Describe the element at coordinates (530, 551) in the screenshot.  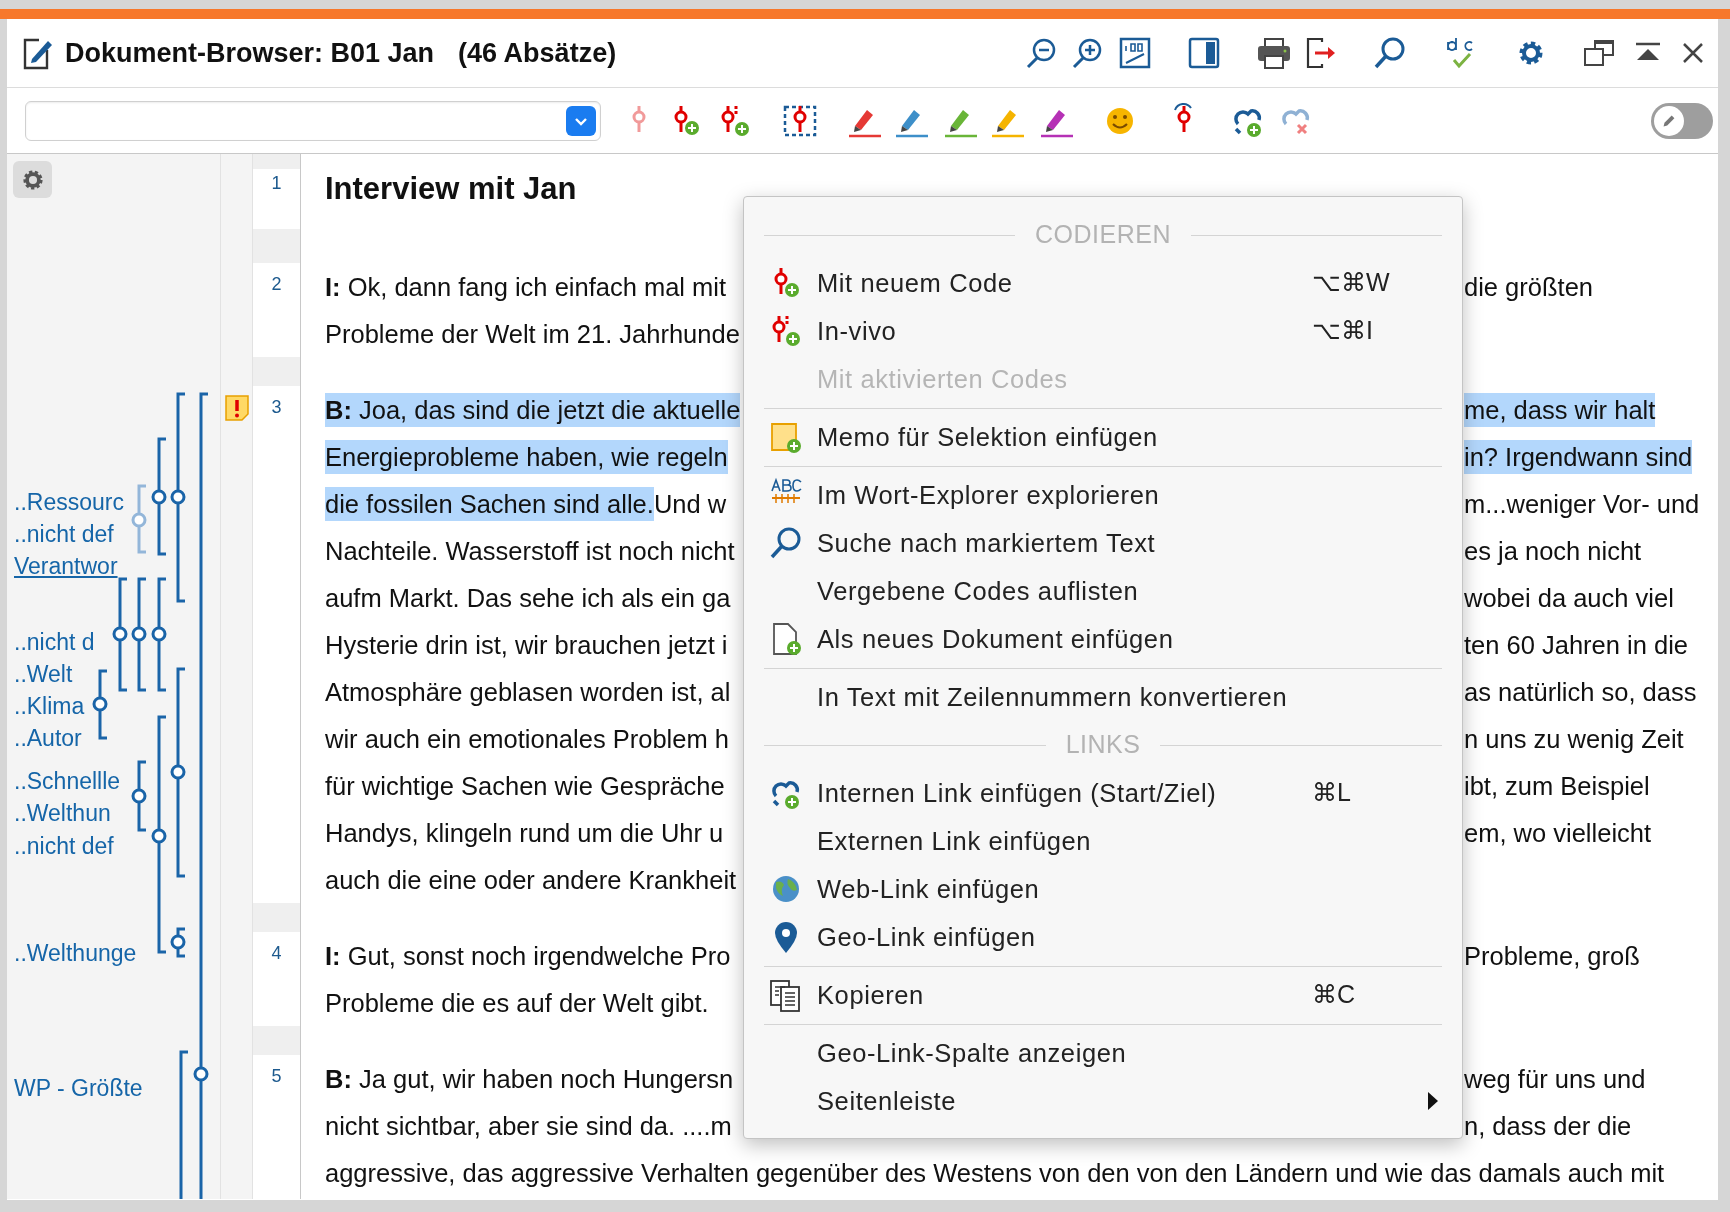
I see `text-line: Nachteile. Wasserstoff ist noch nicht` at that location.